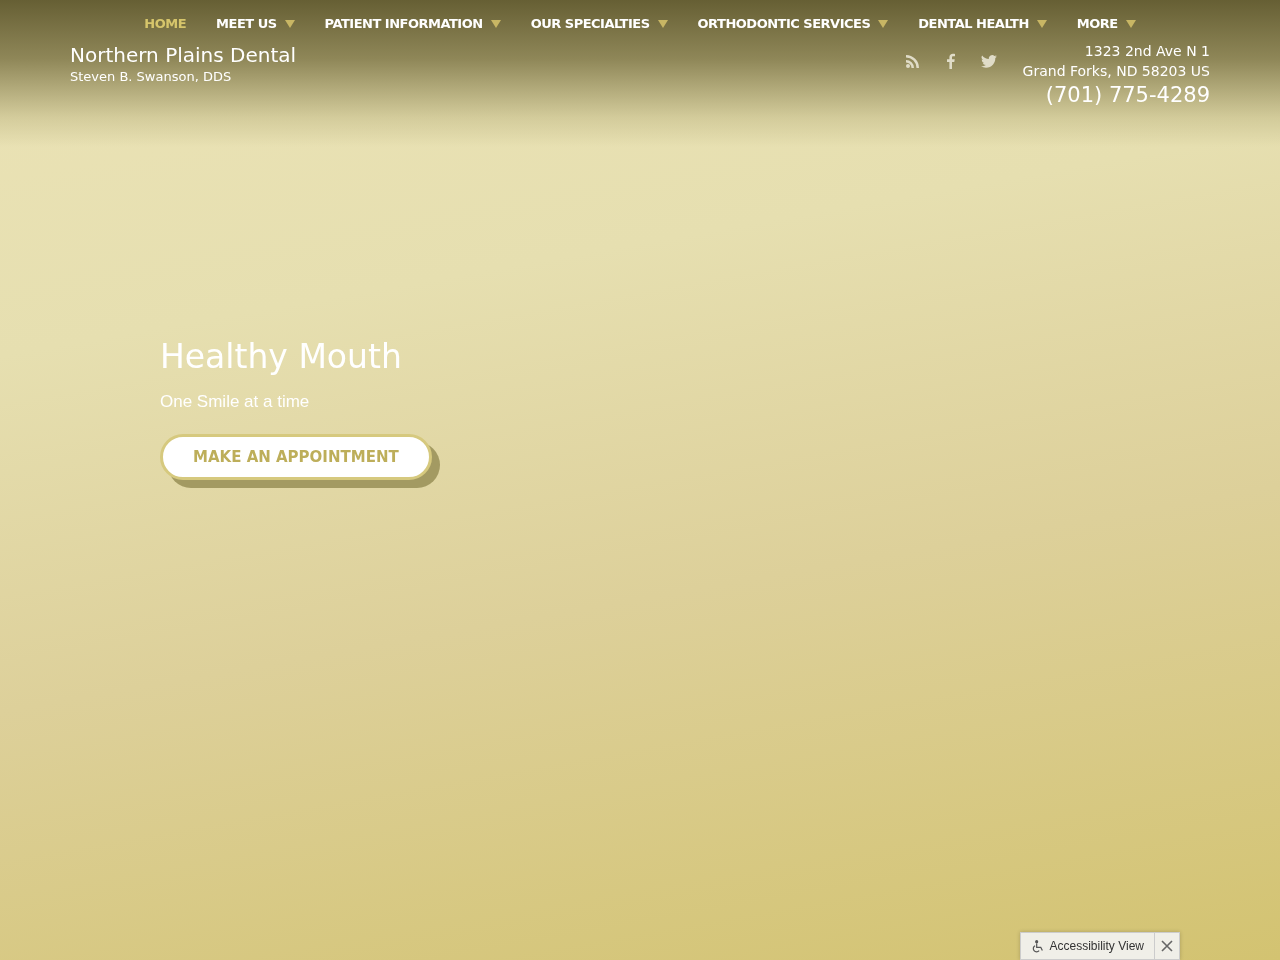 The image size is (1280, 960). What do you see at coordinates (255, 23) in the screenshot?
I see `nav-link: MEET US` at bounding box center [255, 23].